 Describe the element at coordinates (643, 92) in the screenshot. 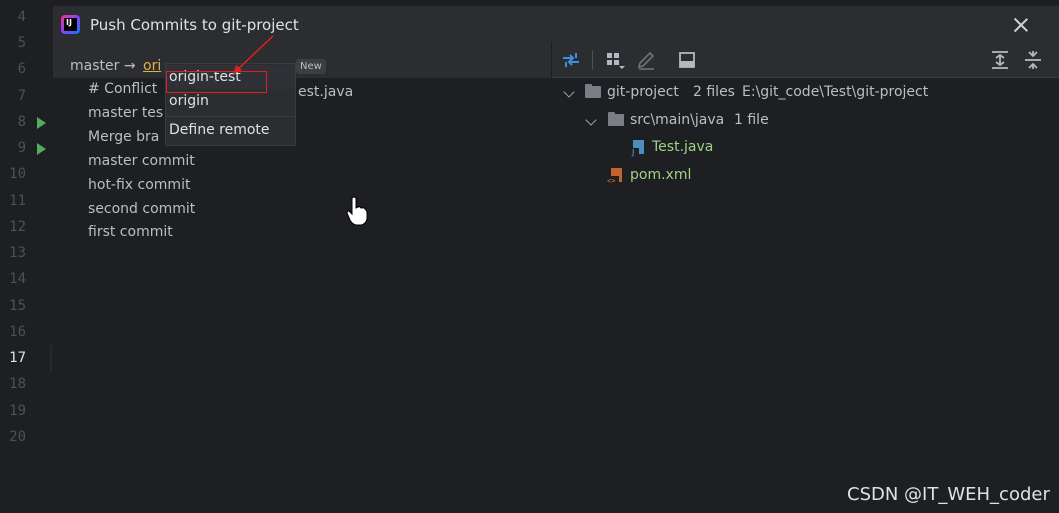

I see `tree-root-name: git-project` at that location.